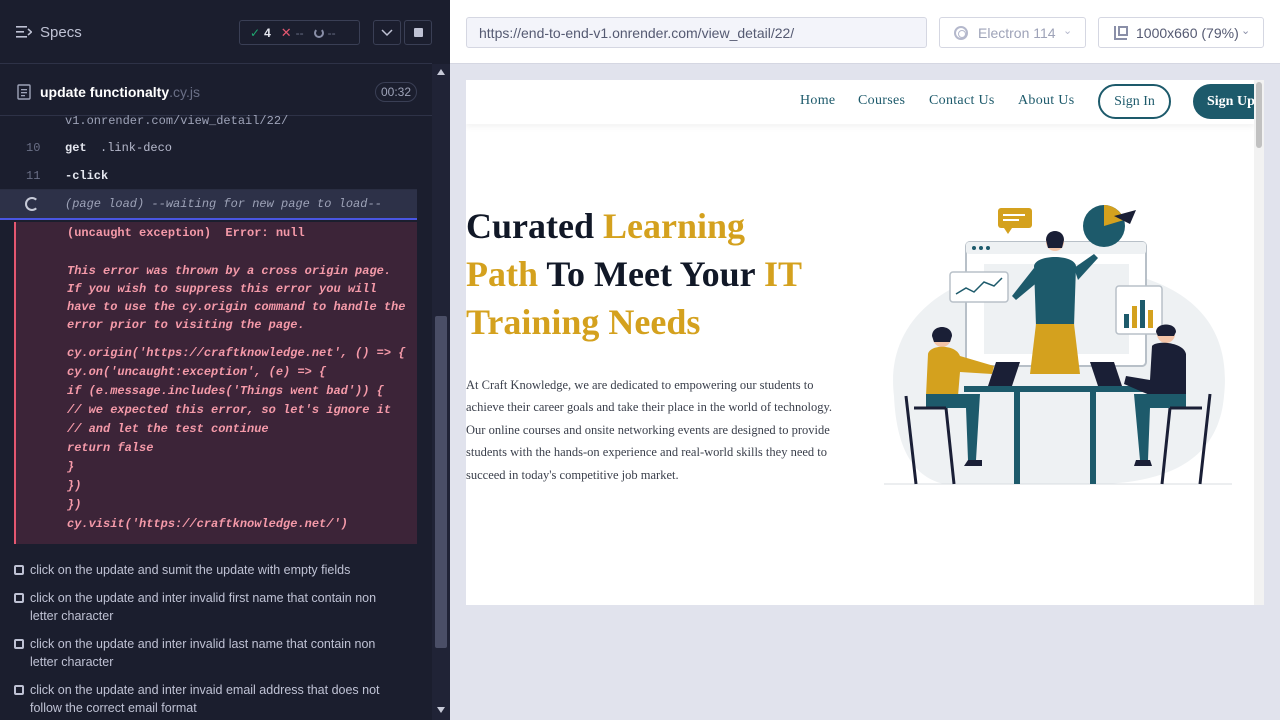  I want to click on command-row-click: 11 -click, so click(208, 176).